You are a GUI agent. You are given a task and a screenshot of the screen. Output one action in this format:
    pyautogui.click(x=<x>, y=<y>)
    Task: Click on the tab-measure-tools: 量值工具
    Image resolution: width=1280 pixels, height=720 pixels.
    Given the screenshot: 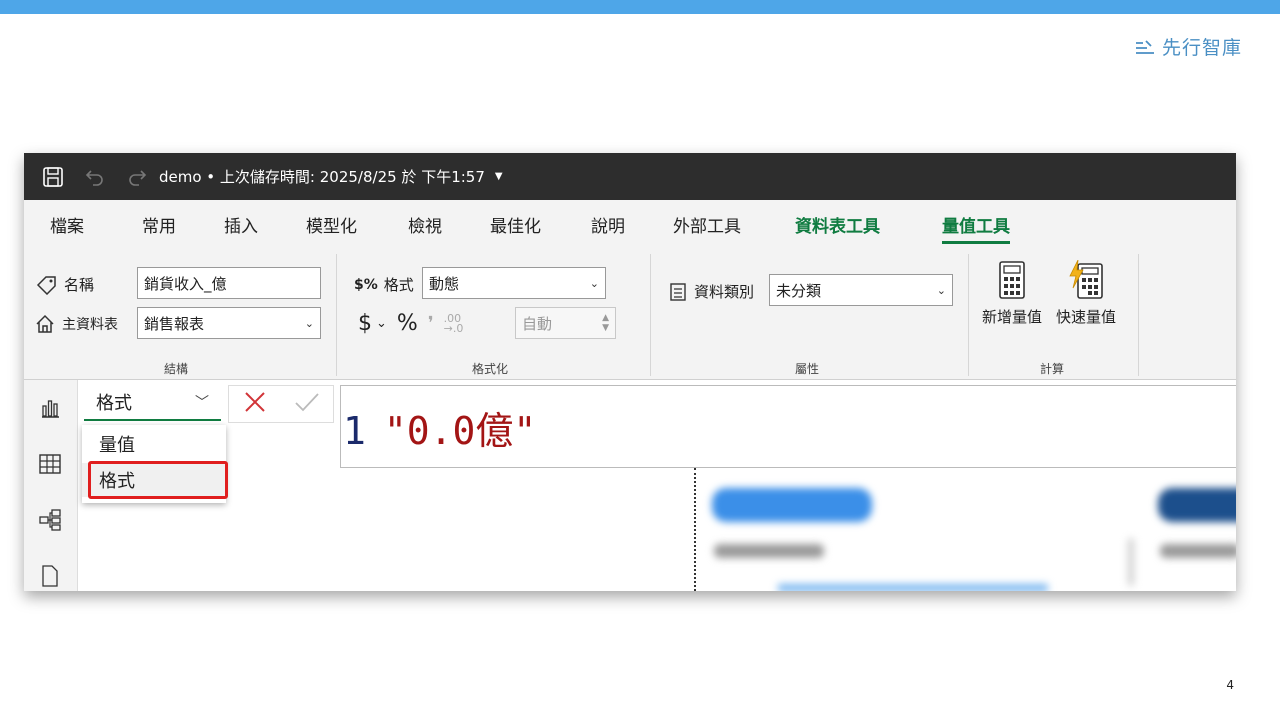 What is the action you would take?
    pyautogui.click(x=976, y=228)
    